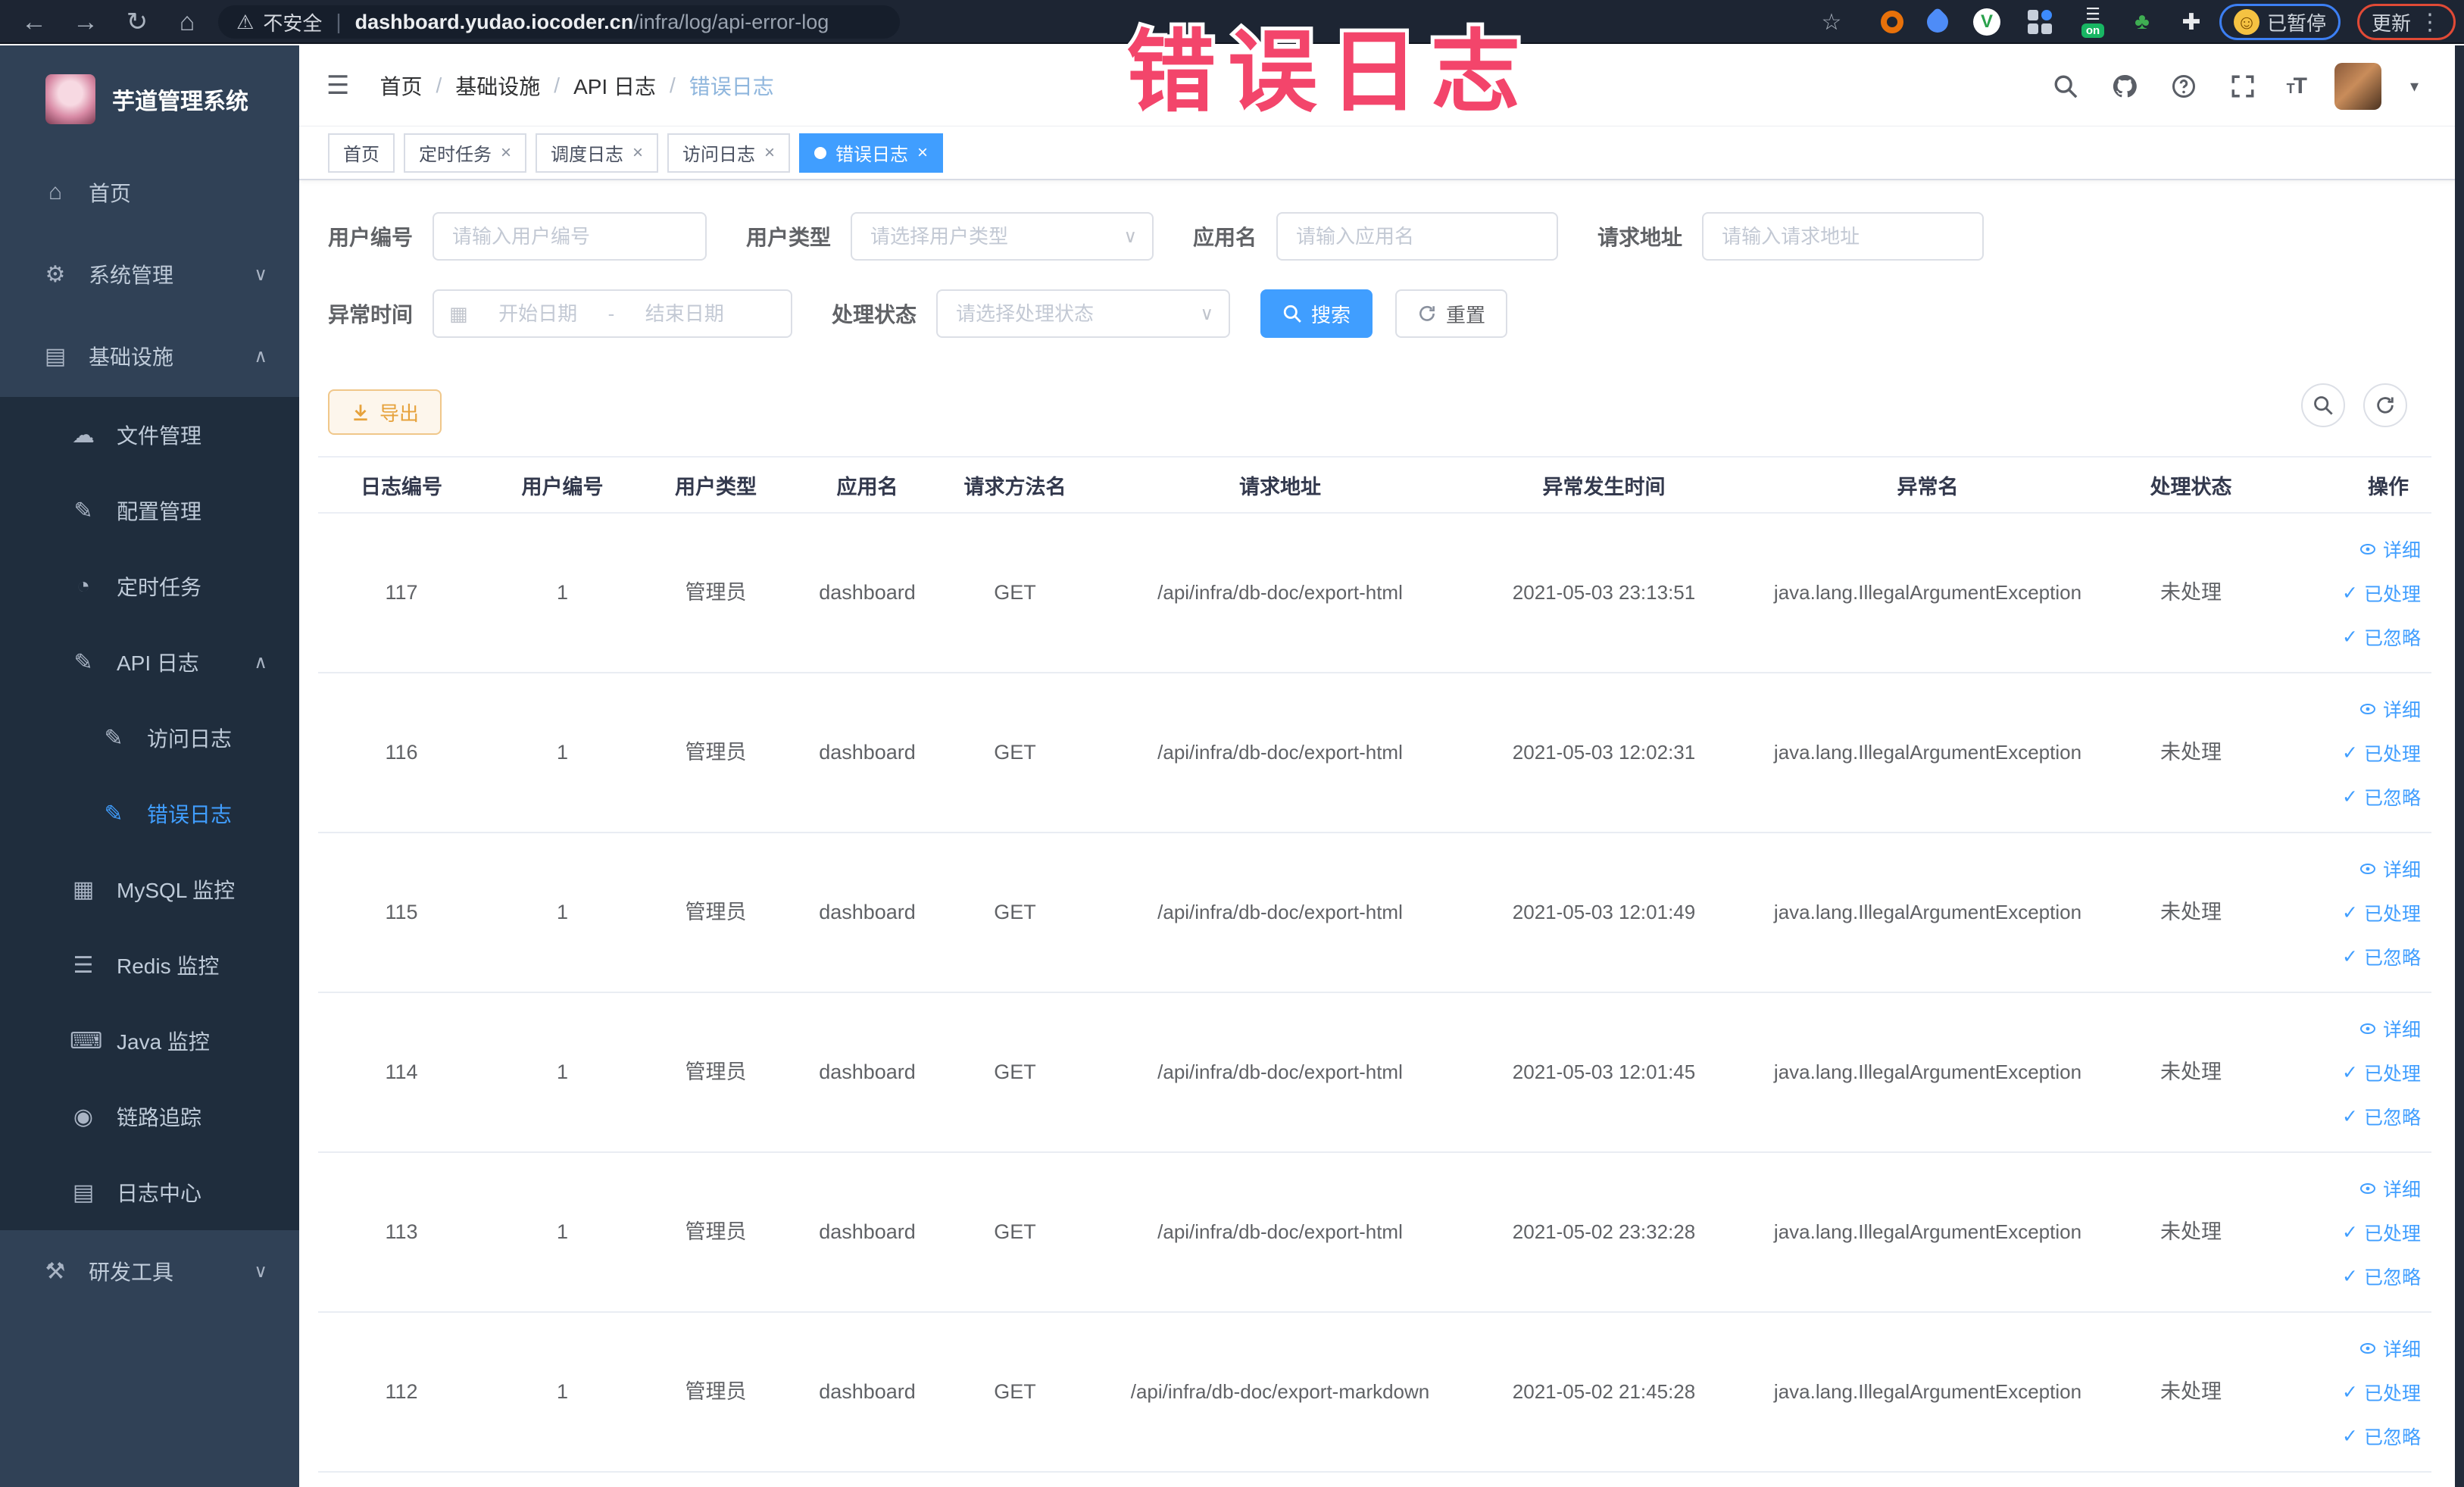  Describe the element at coordinates (149, 586) in the screenshot. I see `sidebar-item-scheduled-tasks: ◔ 定时任务` at that location.